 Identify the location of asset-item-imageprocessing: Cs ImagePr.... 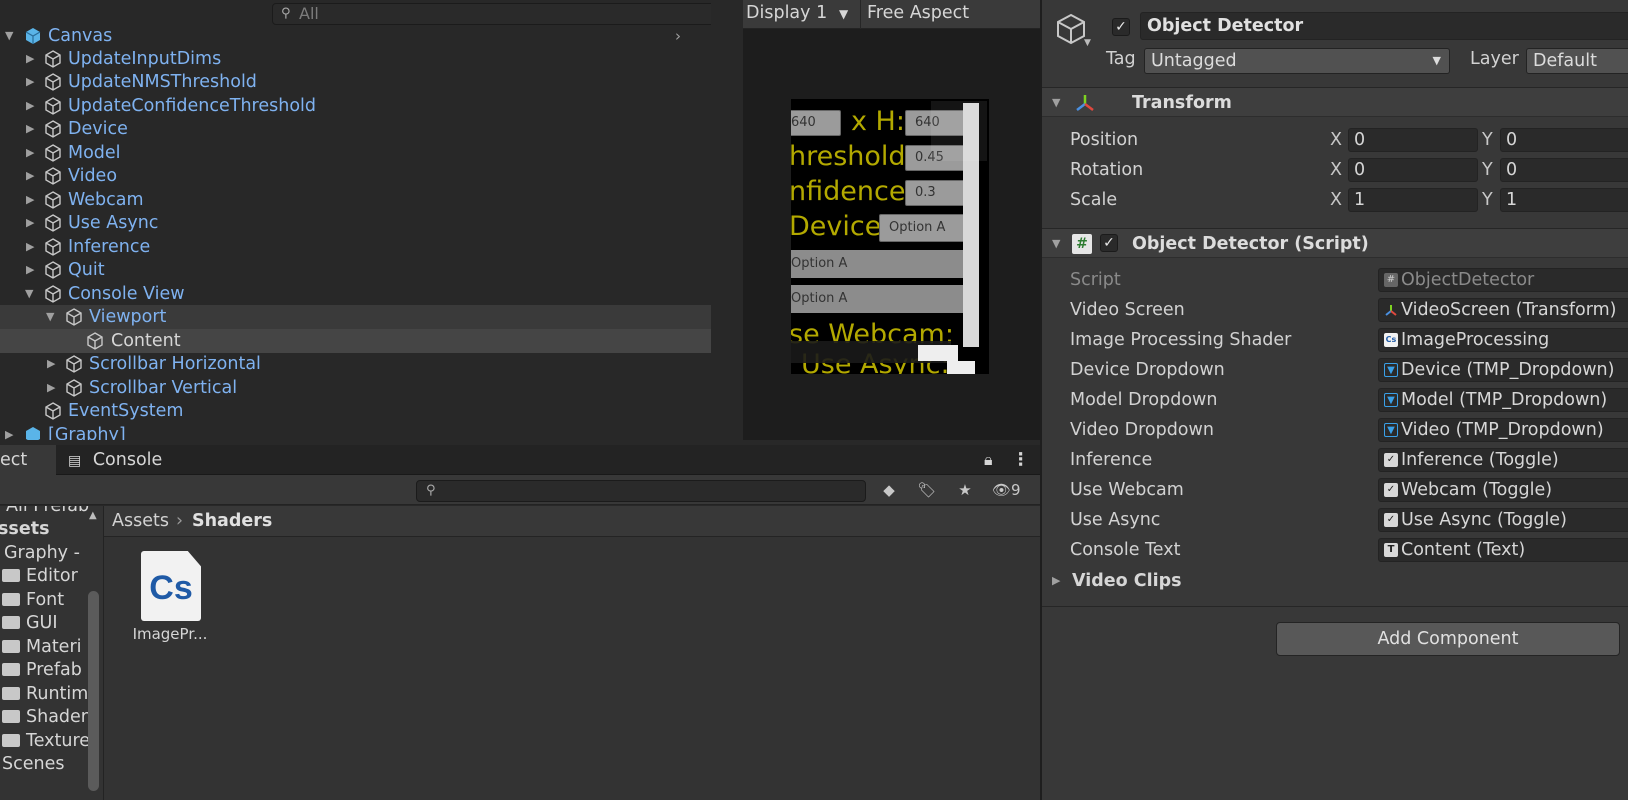
(170, 597).